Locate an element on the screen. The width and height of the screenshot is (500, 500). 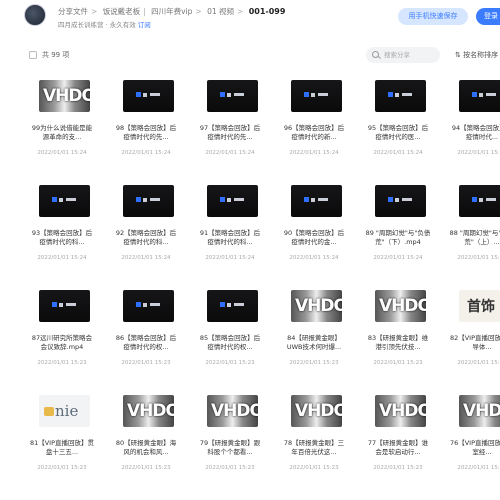
sort-button: ⇅ 按名称排序 is located at coordinates (476, 55).